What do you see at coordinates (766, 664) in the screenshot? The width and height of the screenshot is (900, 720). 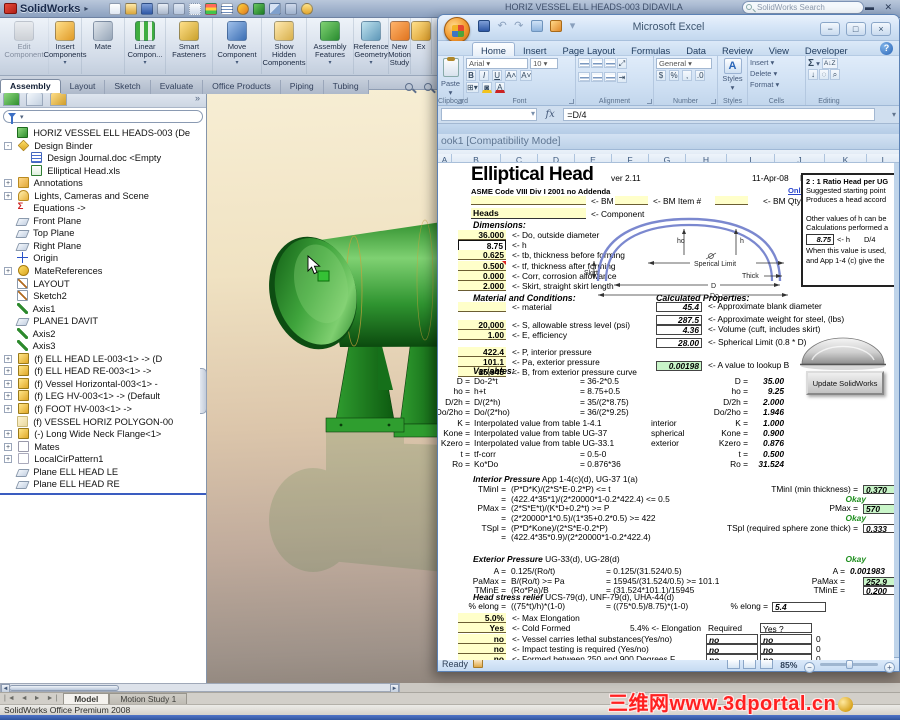 I see `page-break-view-button` at bounding box center [766, 664].